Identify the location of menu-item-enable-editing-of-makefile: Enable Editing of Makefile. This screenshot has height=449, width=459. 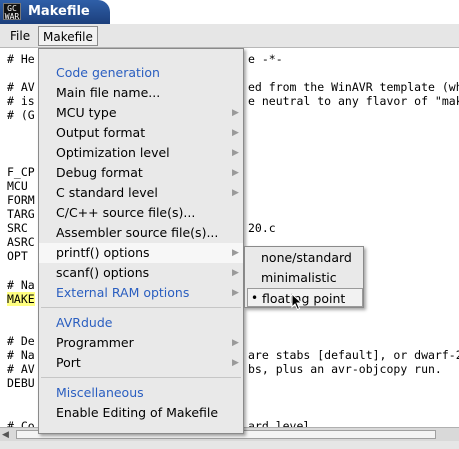
(141, 413).